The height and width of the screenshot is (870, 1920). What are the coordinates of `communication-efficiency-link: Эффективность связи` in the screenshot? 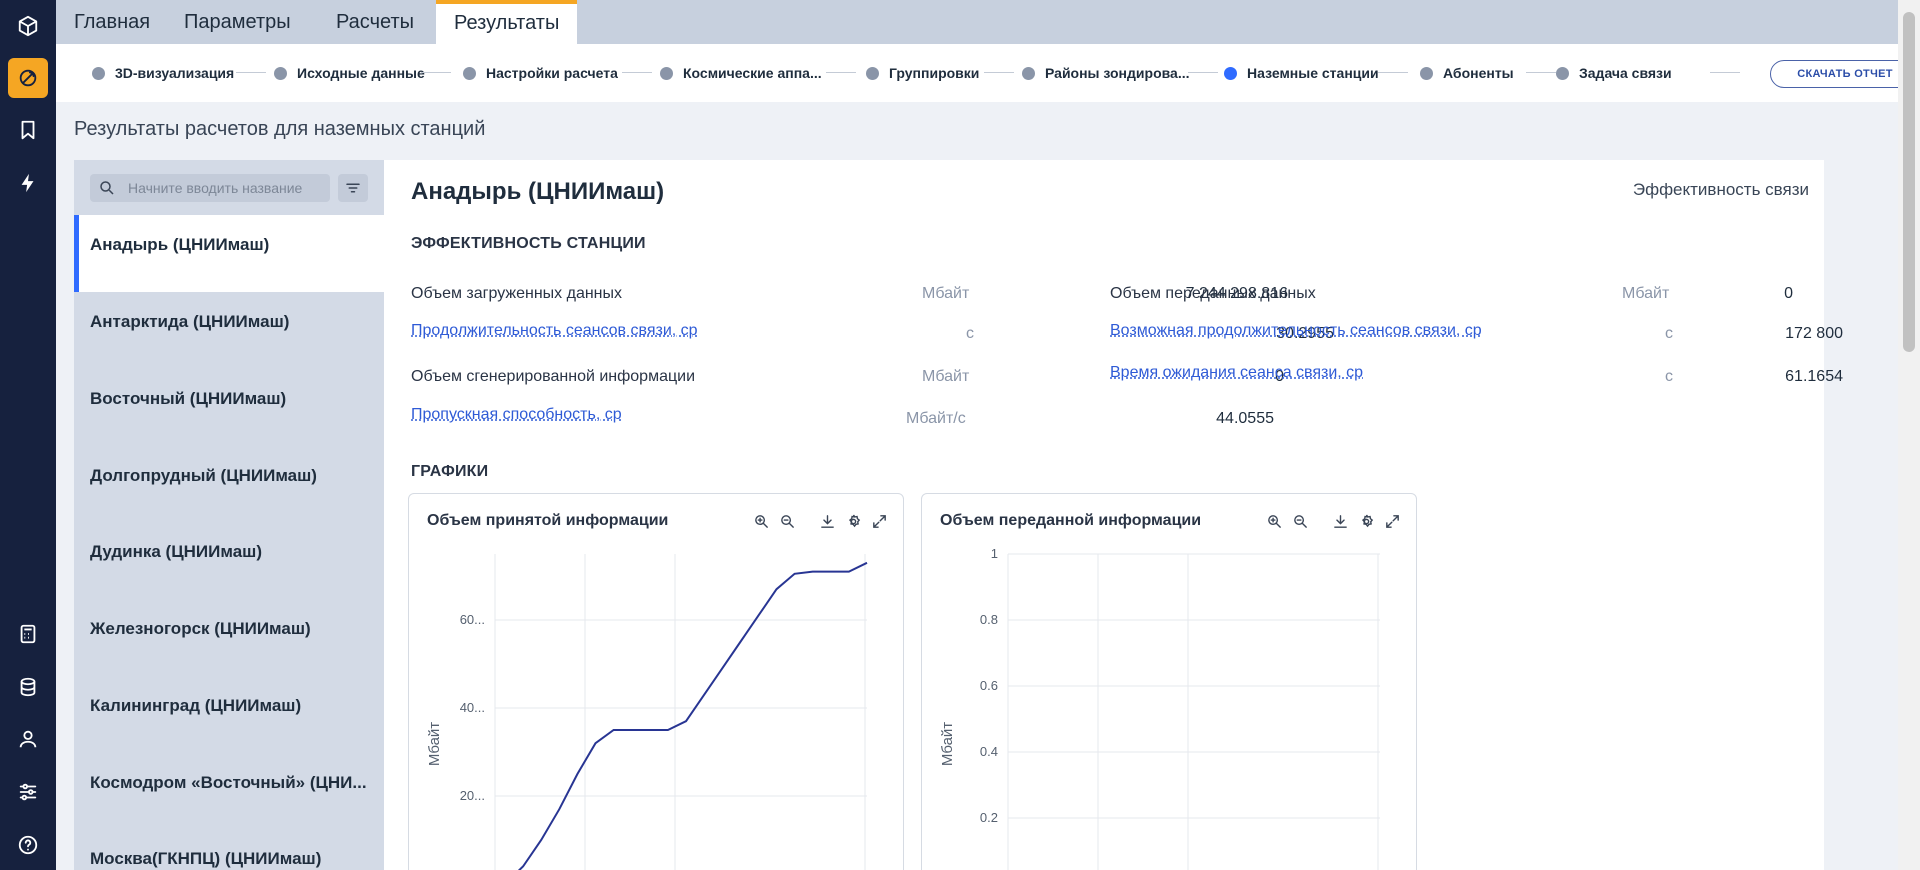 It's located at (1721, 190).